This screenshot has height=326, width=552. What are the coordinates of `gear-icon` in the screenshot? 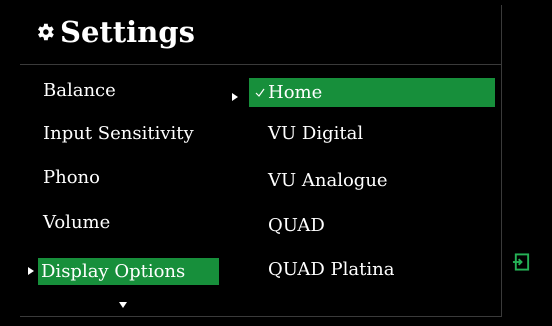 It's located at (46, 32).